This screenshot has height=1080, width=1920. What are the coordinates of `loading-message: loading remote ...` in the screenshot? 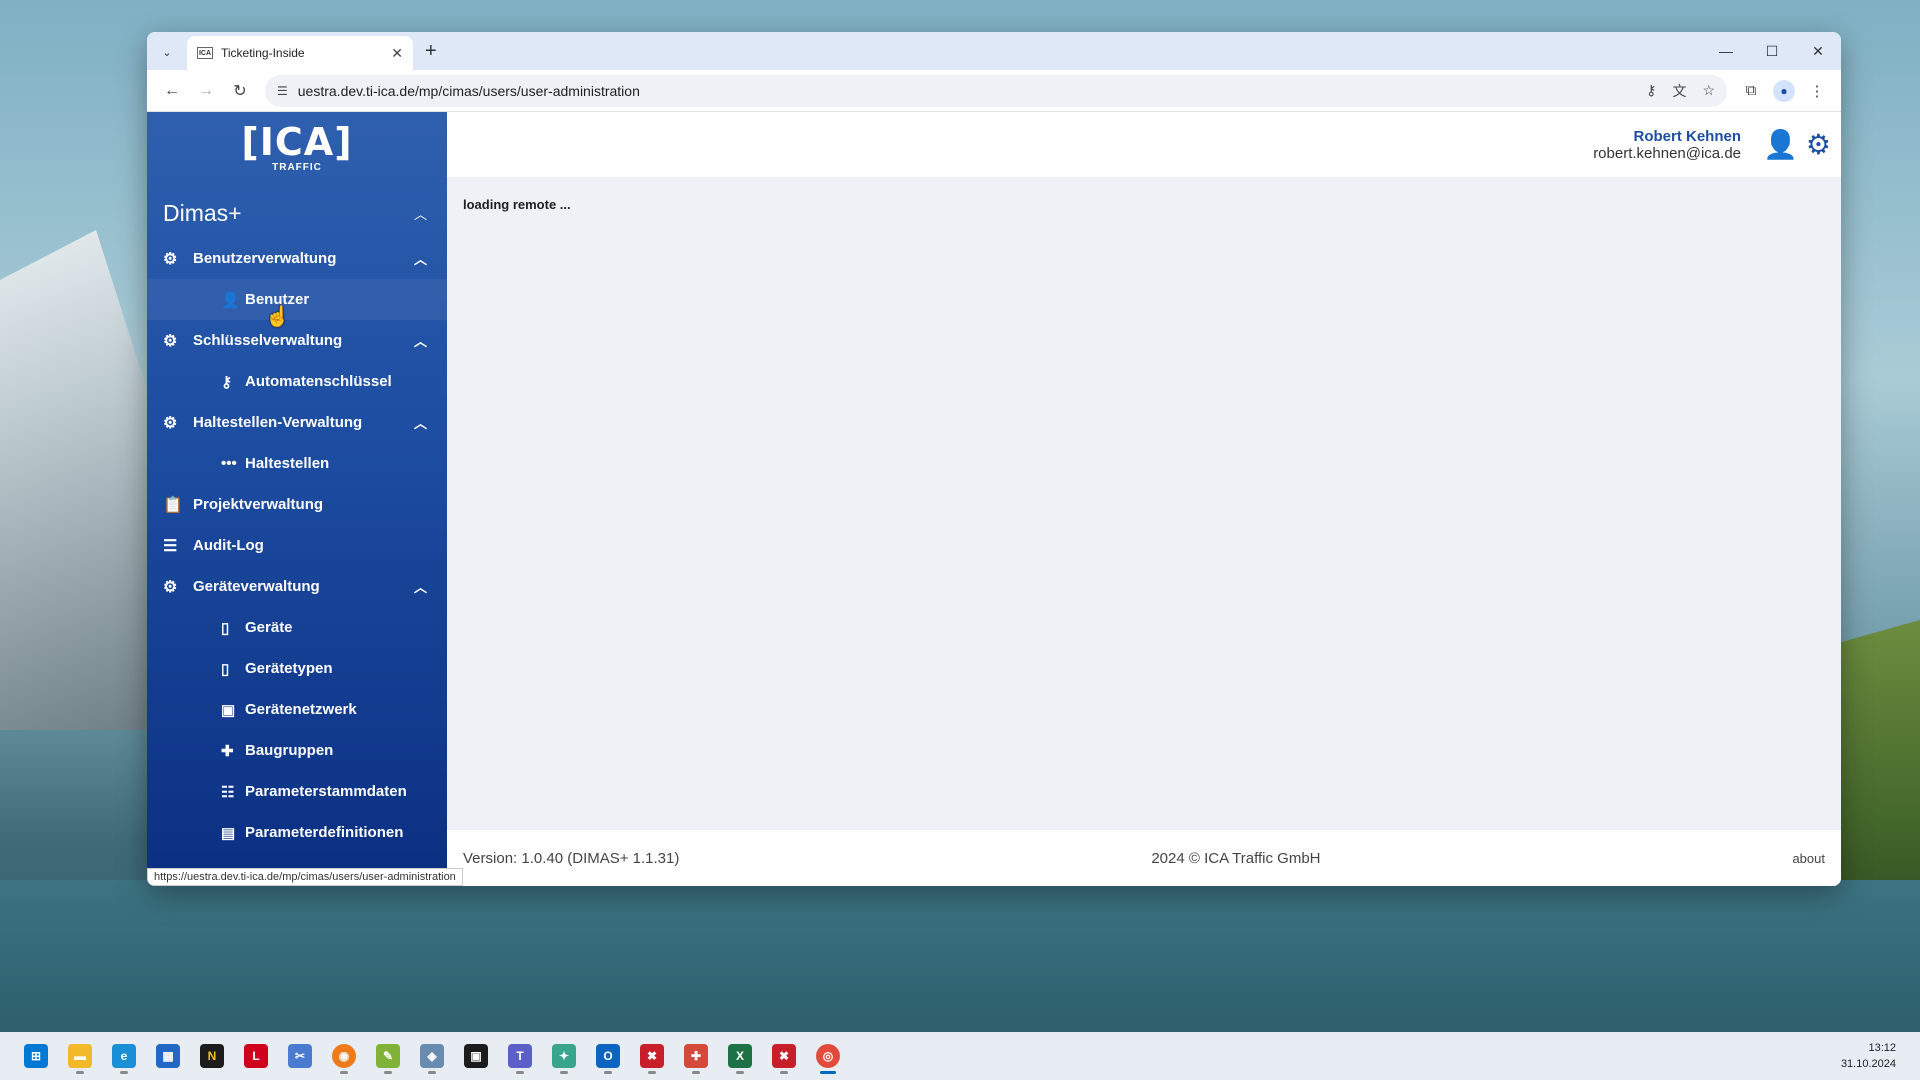 It's located at (517, 204).